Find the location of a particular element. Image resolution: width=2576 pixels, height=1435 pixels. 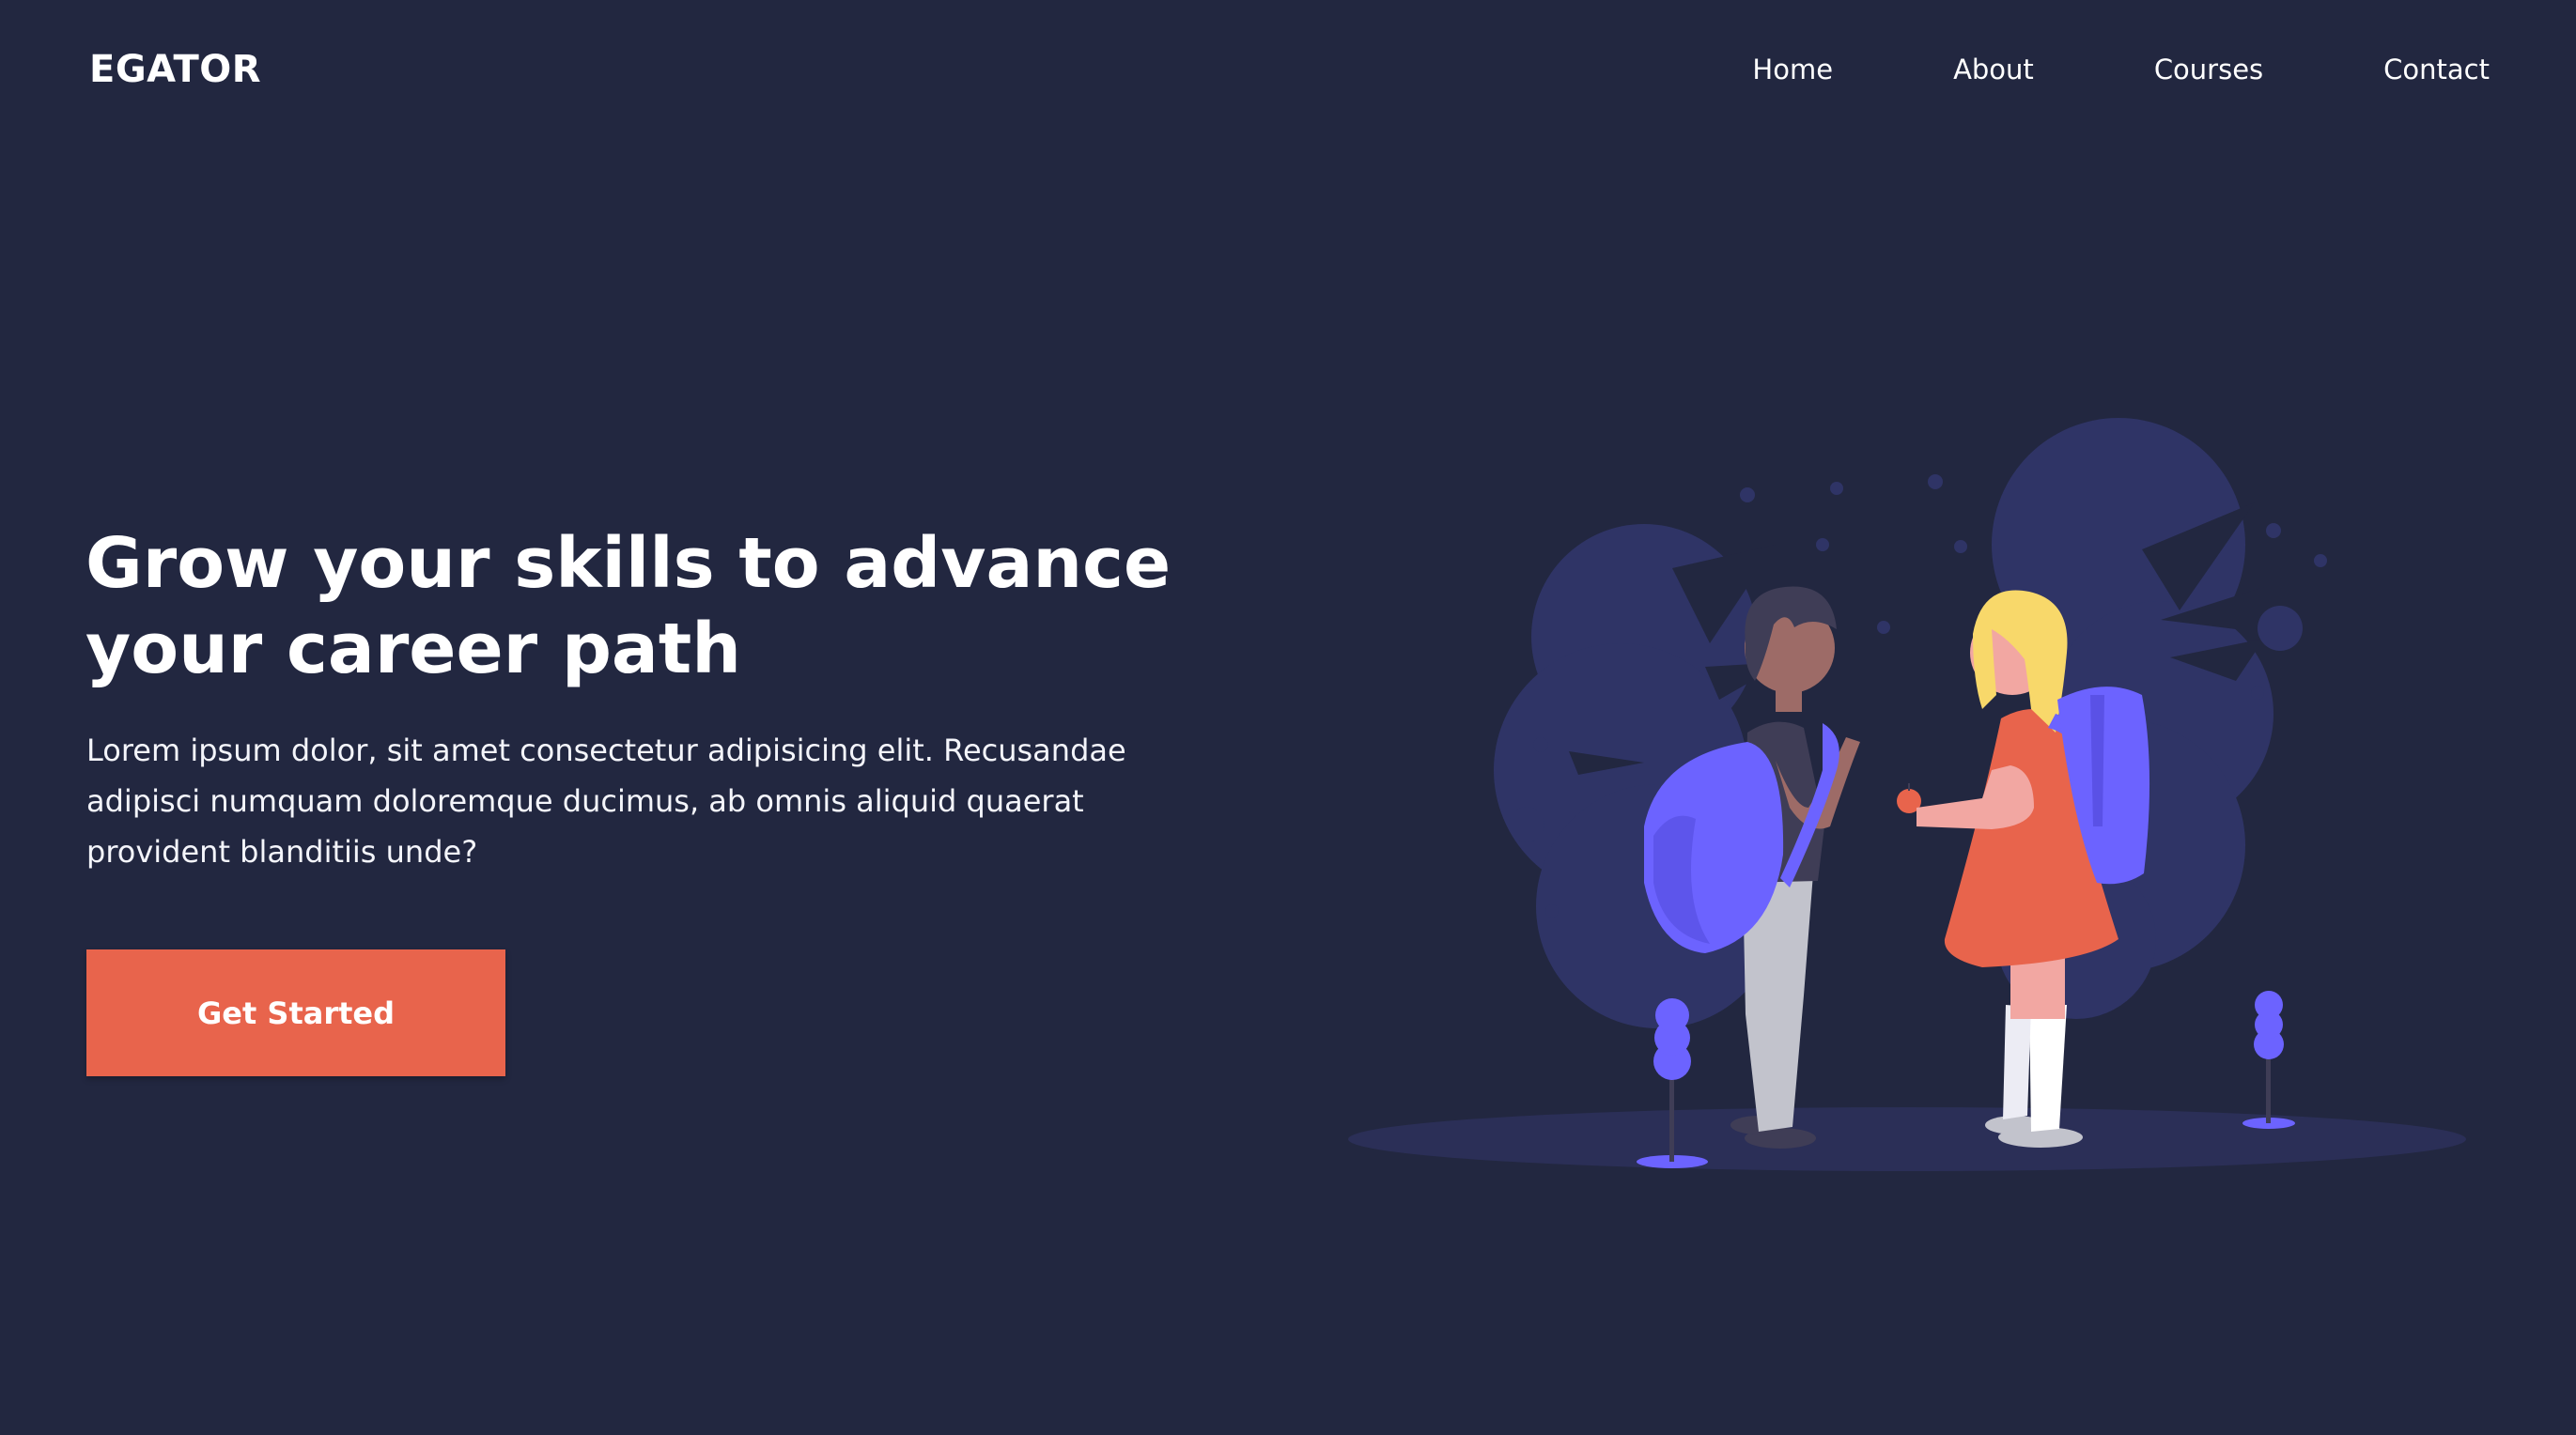

nav-link-home: Home is located at coordinates (1793, 69).